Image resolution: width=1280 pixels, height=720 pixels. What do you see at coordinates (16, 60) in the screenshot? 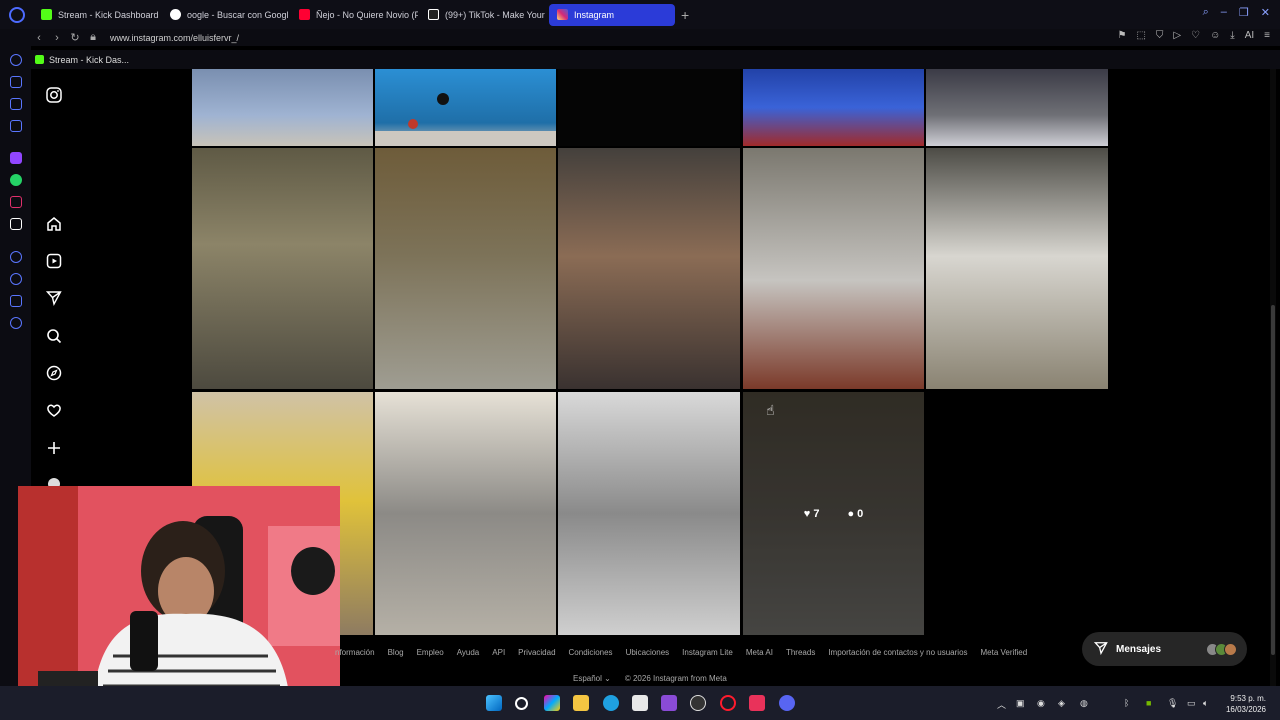
I see `history-icon` at bounding box center [16, 60].